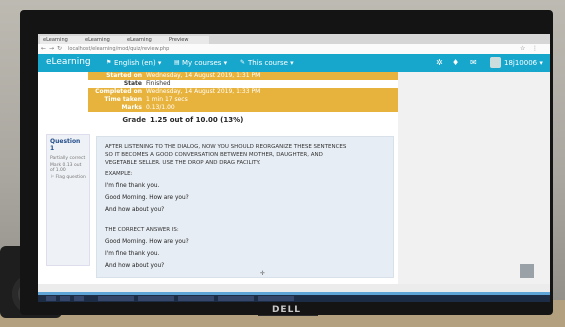 The image size is (565, 327). Describe the element at coordinates (124, 75) in the screenshot. I see `summary-label: Started on` at that location.